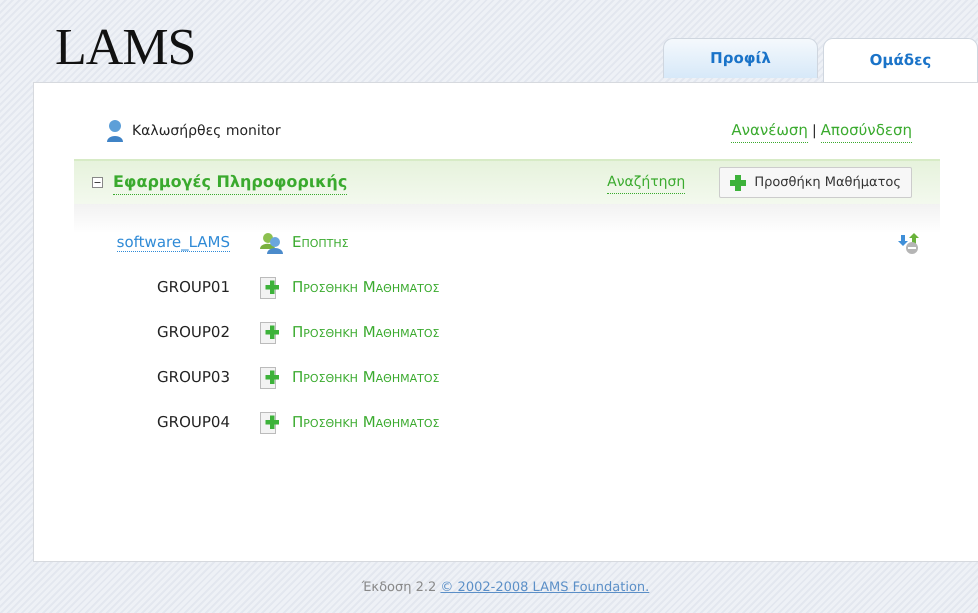 This screenshot has width=978, height=613. Describe the element at coordinates (206, 131) in the screenshot. I see `welcome-text: Καλωσήρθες monitor` at that location.